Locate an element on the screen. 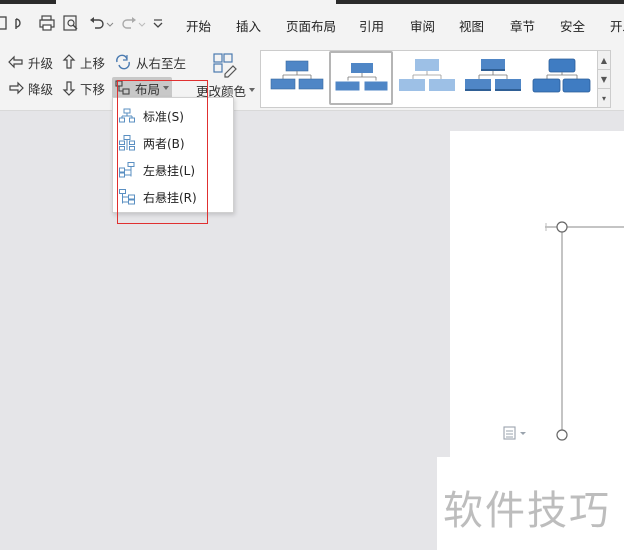 This screenshot has width=624, height=550. menu-bar: 开始 插入 页面布局 引用 审阅 视图 章节 安全 开发 is located at coordinates (312, 23).